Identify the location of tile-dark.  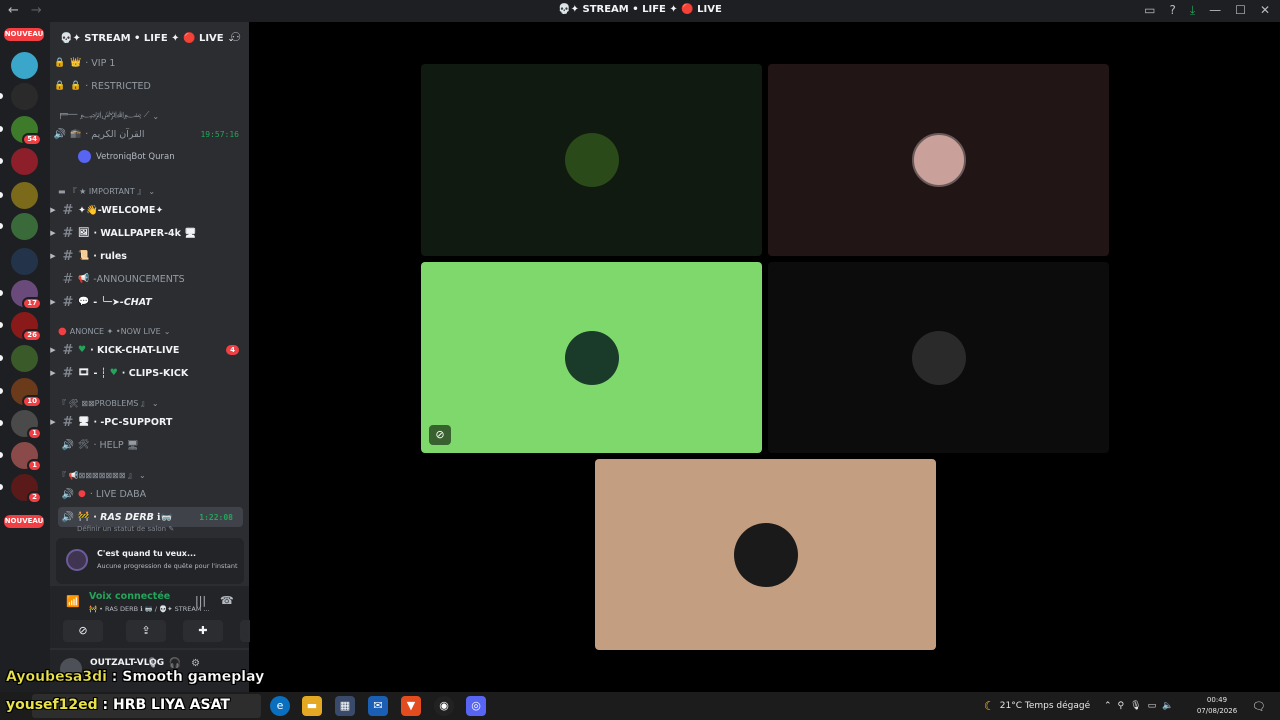
(938, 357).